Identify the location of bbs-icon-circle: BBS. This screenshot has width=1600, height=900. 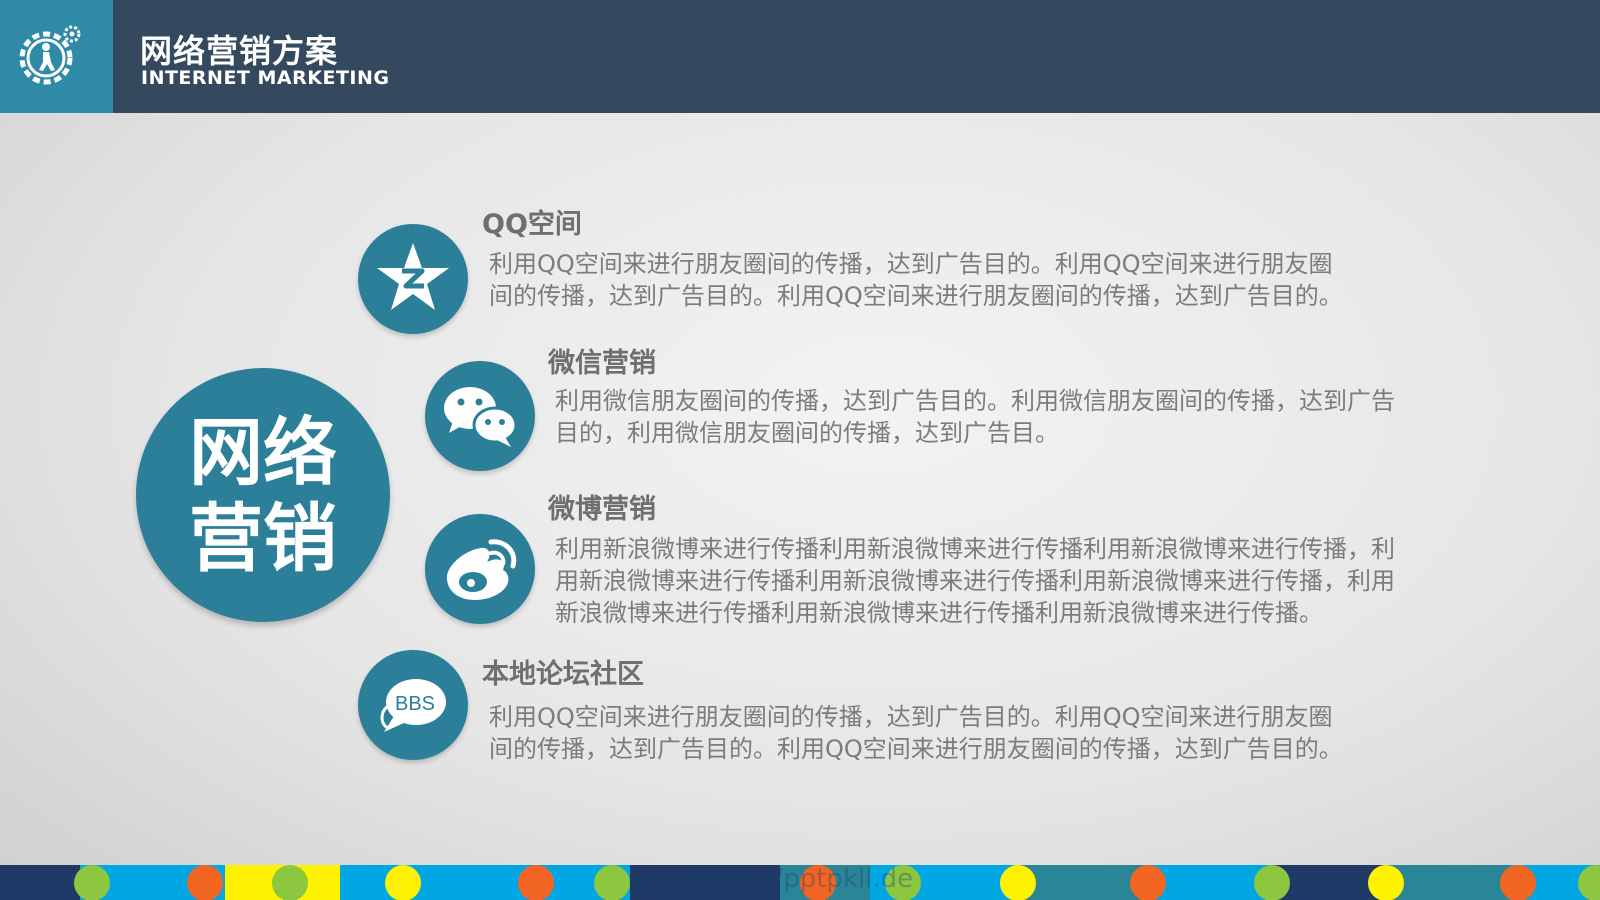
(413, 705).